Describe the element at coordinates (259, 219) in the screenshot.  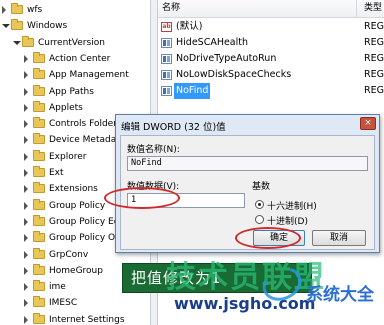
I see `dec-radio` at that location.